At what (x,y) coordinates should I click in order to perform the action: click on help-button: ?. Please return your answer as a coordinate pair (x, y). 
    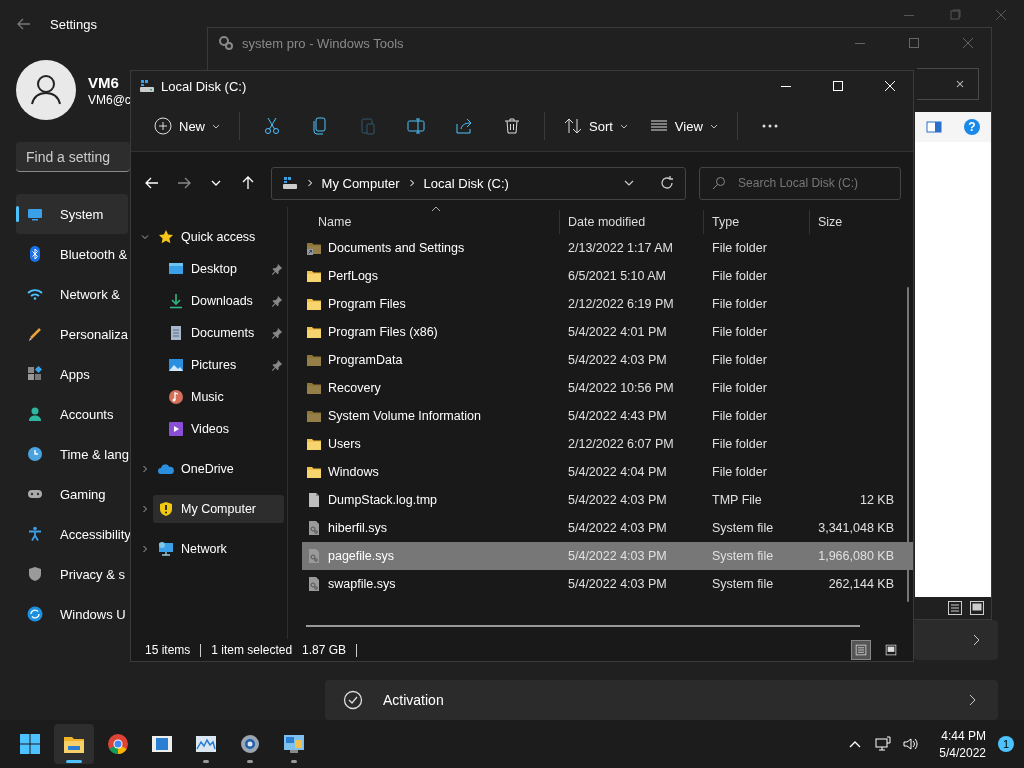
    Looking at the image, I should click on (972, 127).